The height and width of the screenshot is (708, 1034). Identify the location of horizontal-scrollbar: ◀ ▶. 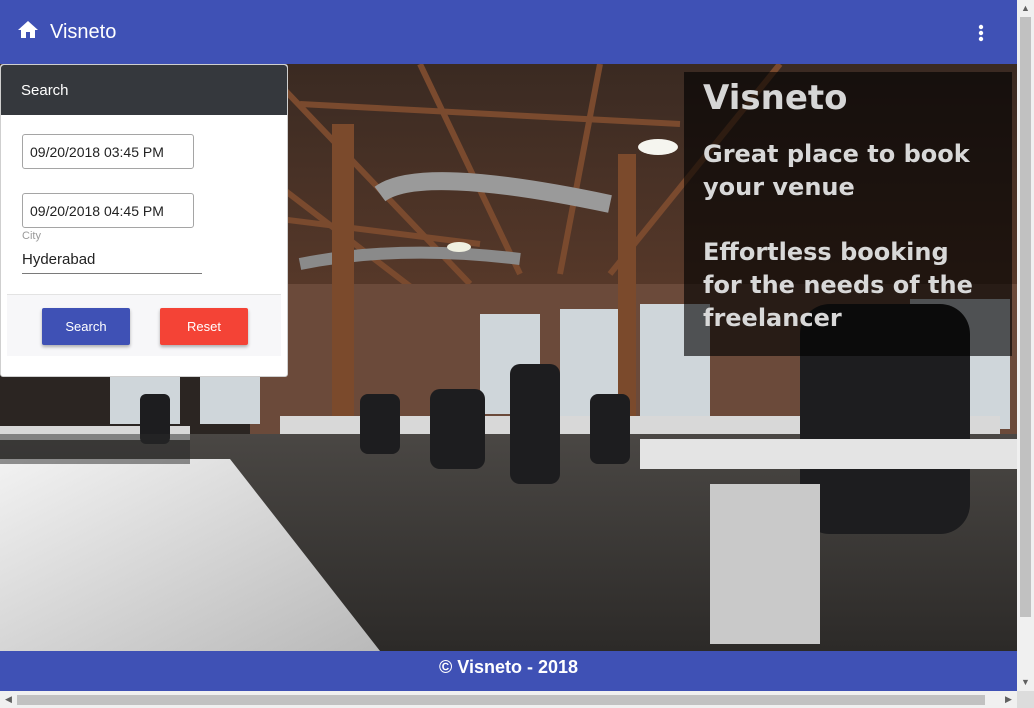
(508, 699).